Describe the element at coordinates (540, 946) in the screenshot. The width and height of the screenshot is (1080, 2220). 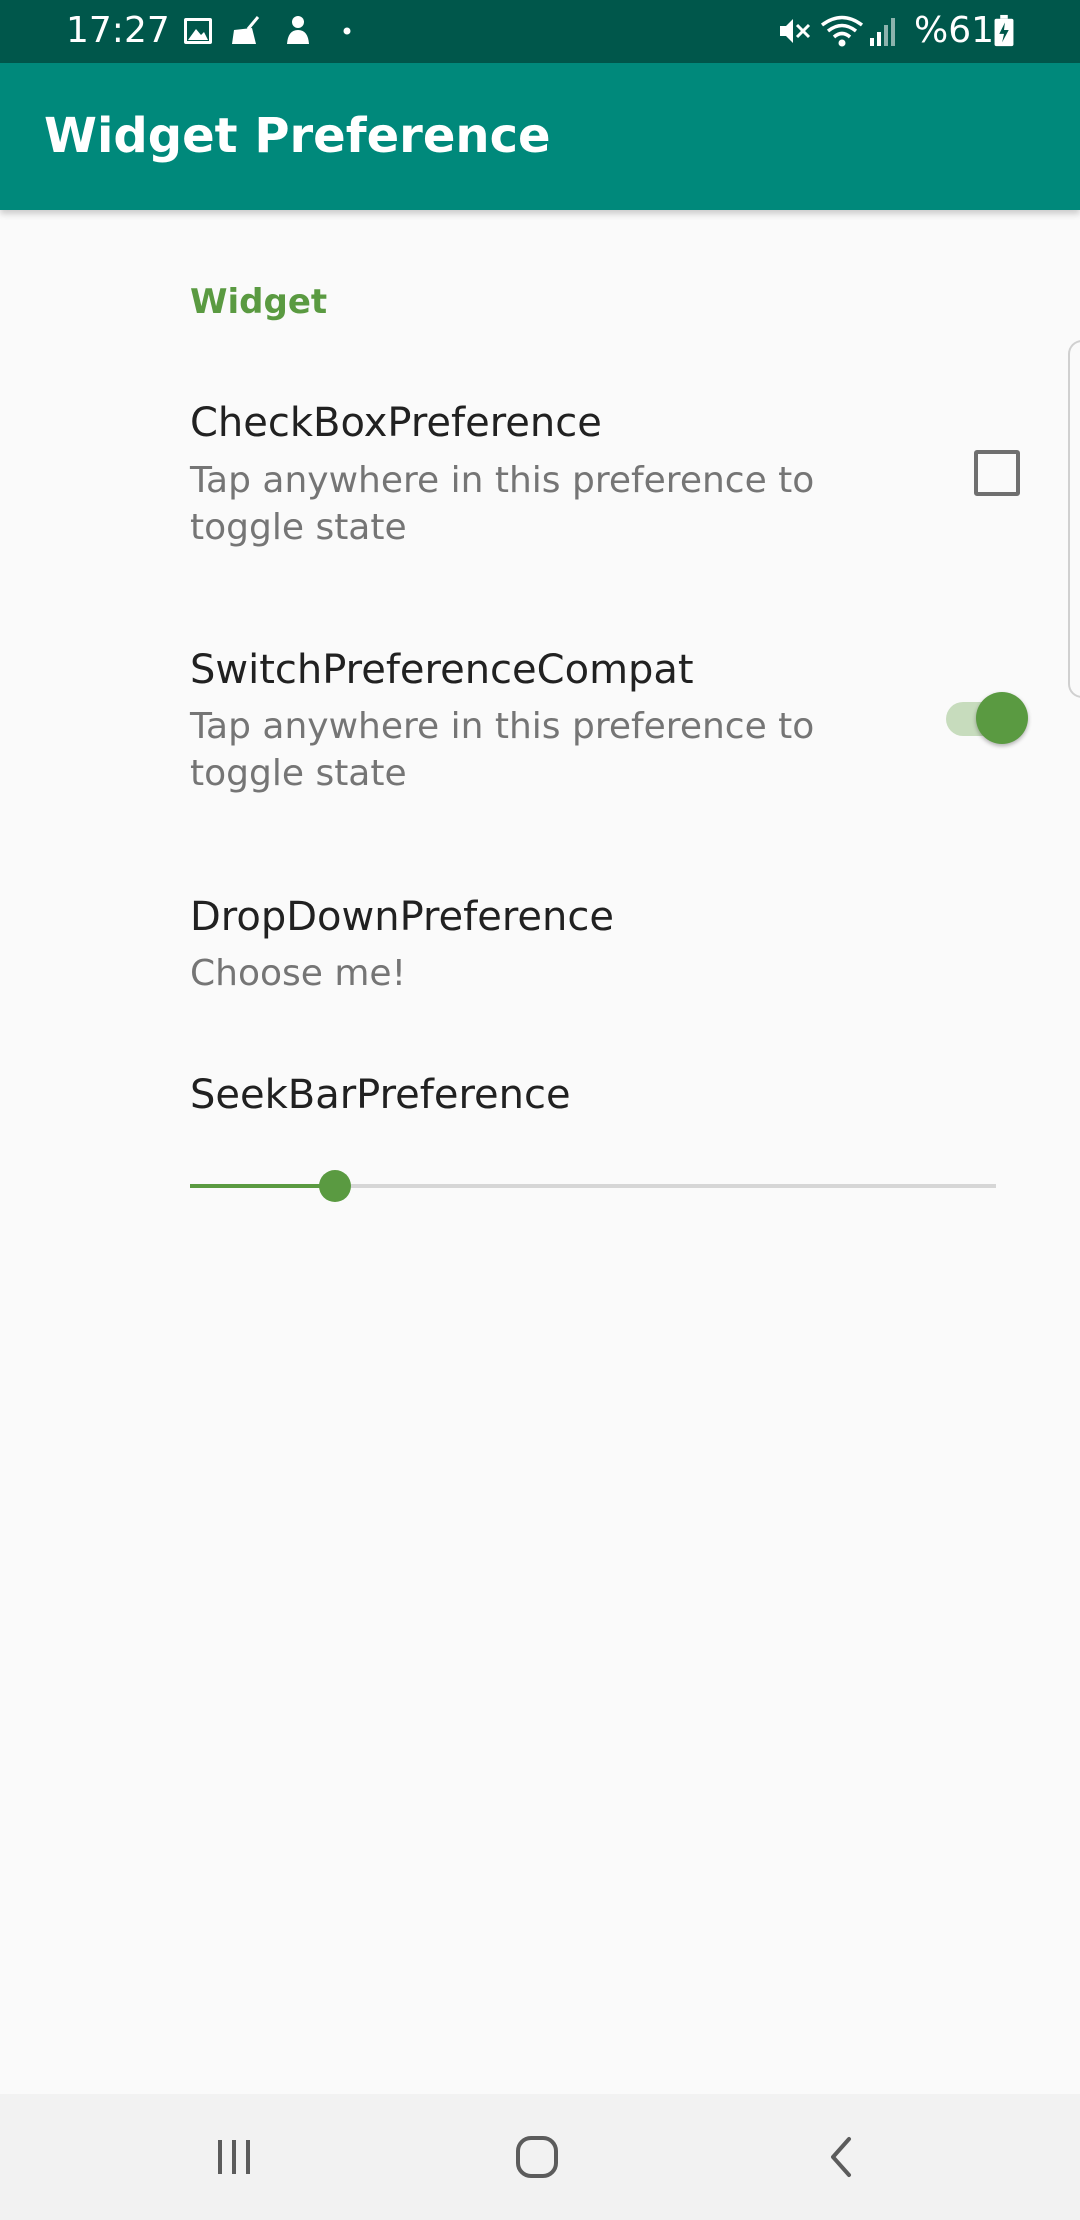
I see `dropdown-preference` at that location.